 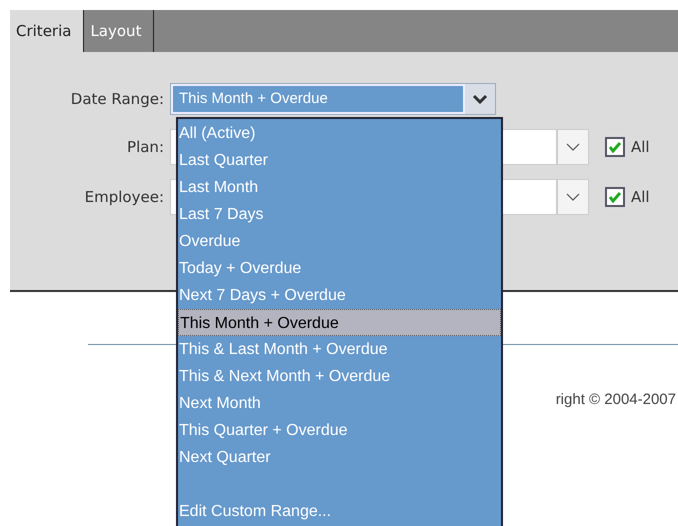 I want to click on dropdown-option: Next Quarter, so click(x=339, y=457).